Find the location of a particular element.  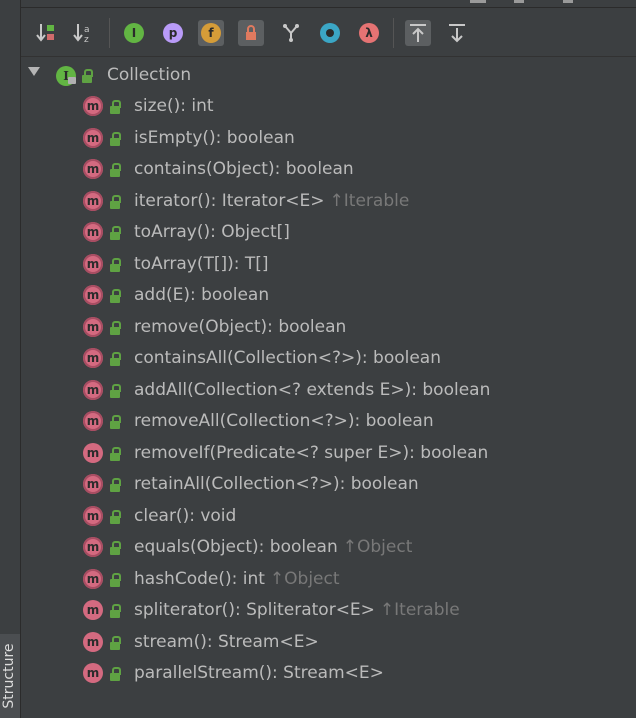

sort-visibility-icon is located at coordinates (45, 33).